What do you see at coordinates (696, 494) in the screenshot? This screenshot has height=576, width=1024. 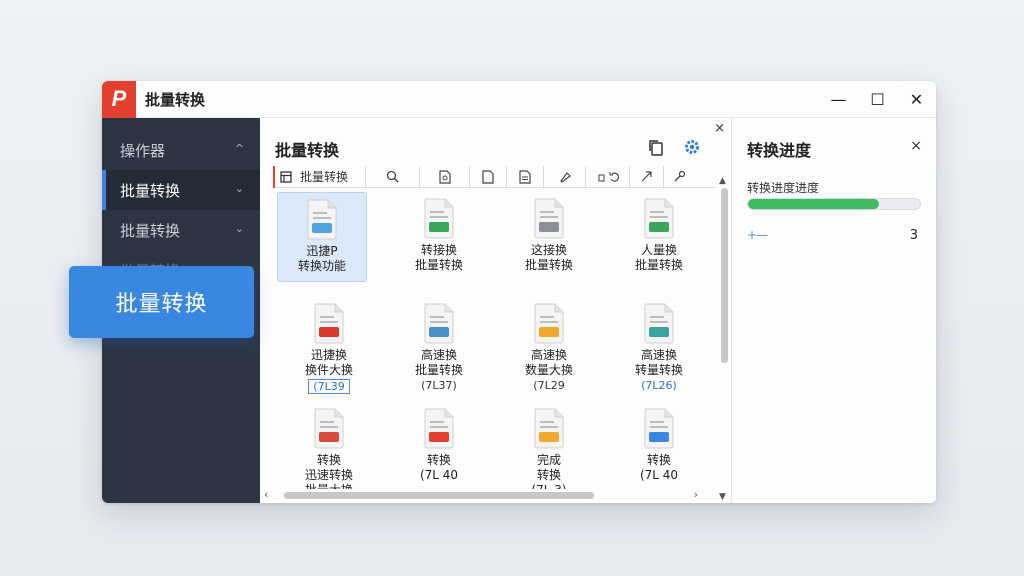 I see `scroll-right-icon: ›` at bounding box center [696, 494].